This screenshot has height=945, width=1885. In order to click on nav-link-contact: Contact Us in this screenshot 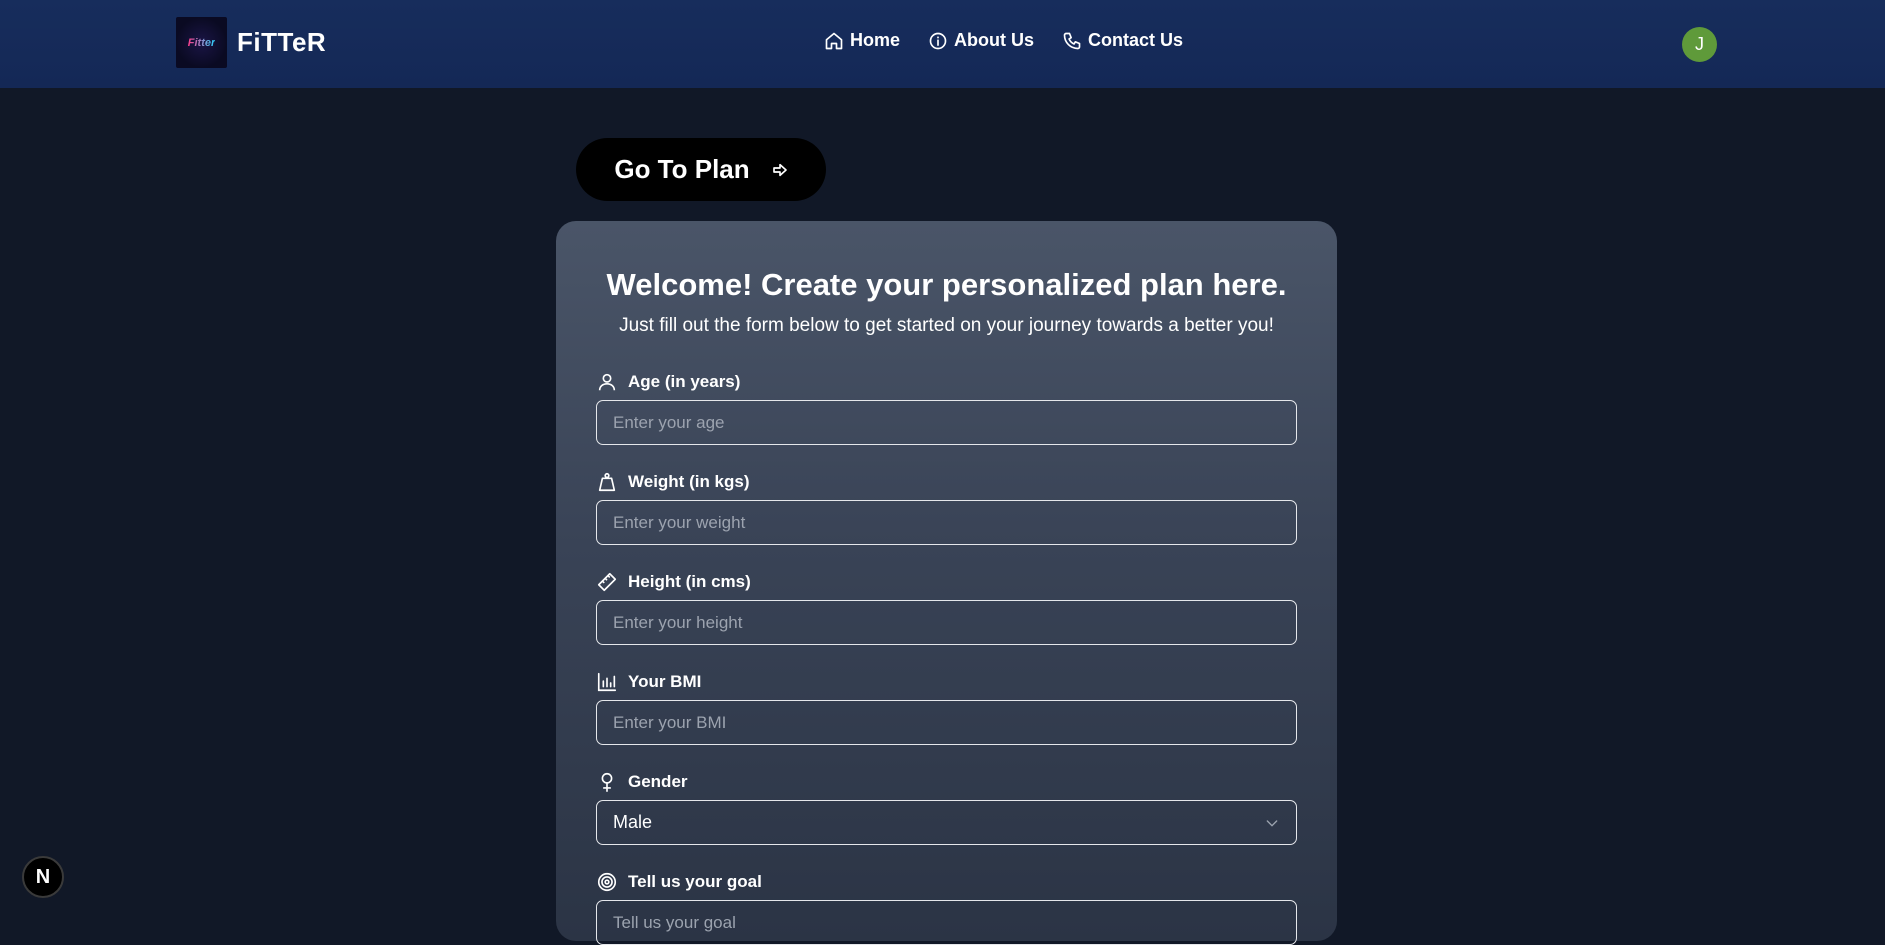, I will do `click(1122, 40)`.